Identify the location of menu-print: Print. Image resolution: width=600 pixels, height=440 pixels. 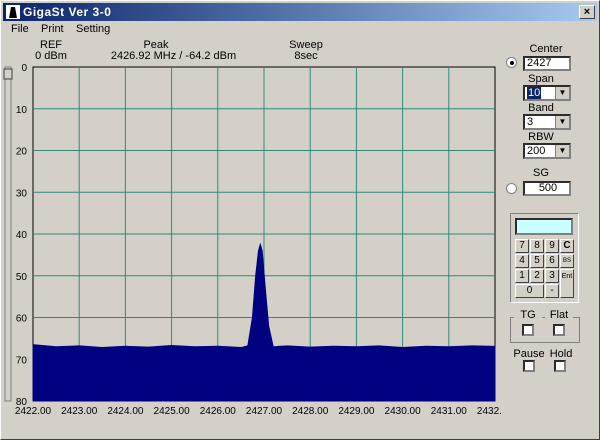
(52, 29).